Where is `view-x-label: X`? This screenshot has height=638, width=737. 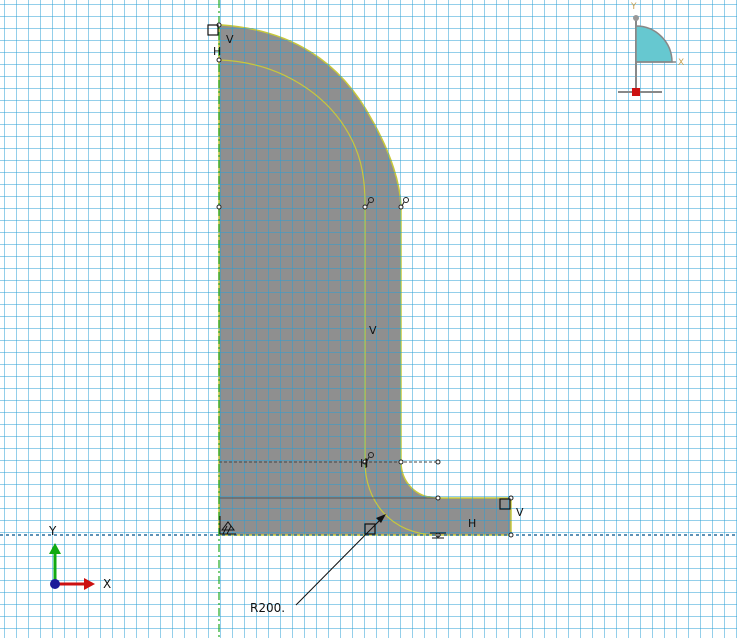 view-x-label: X is located at coordinates (681, 63).